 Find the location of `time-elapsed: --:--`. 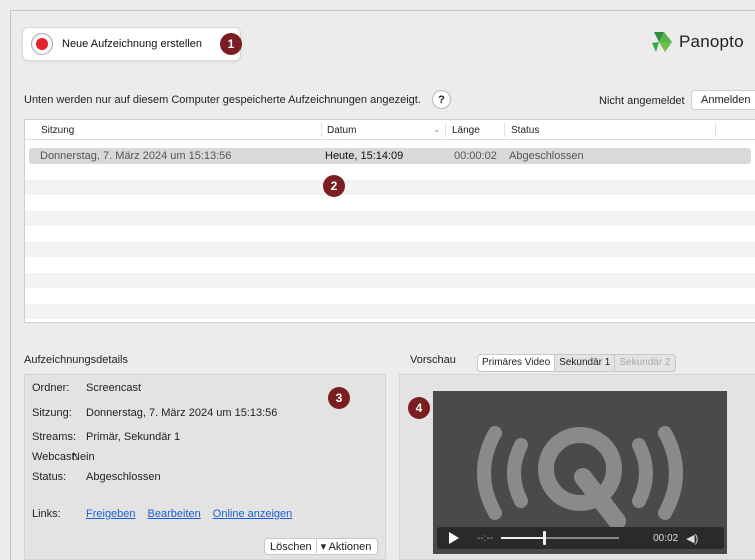

time-elapsed: --:-- is located at coordinates (485, 538).